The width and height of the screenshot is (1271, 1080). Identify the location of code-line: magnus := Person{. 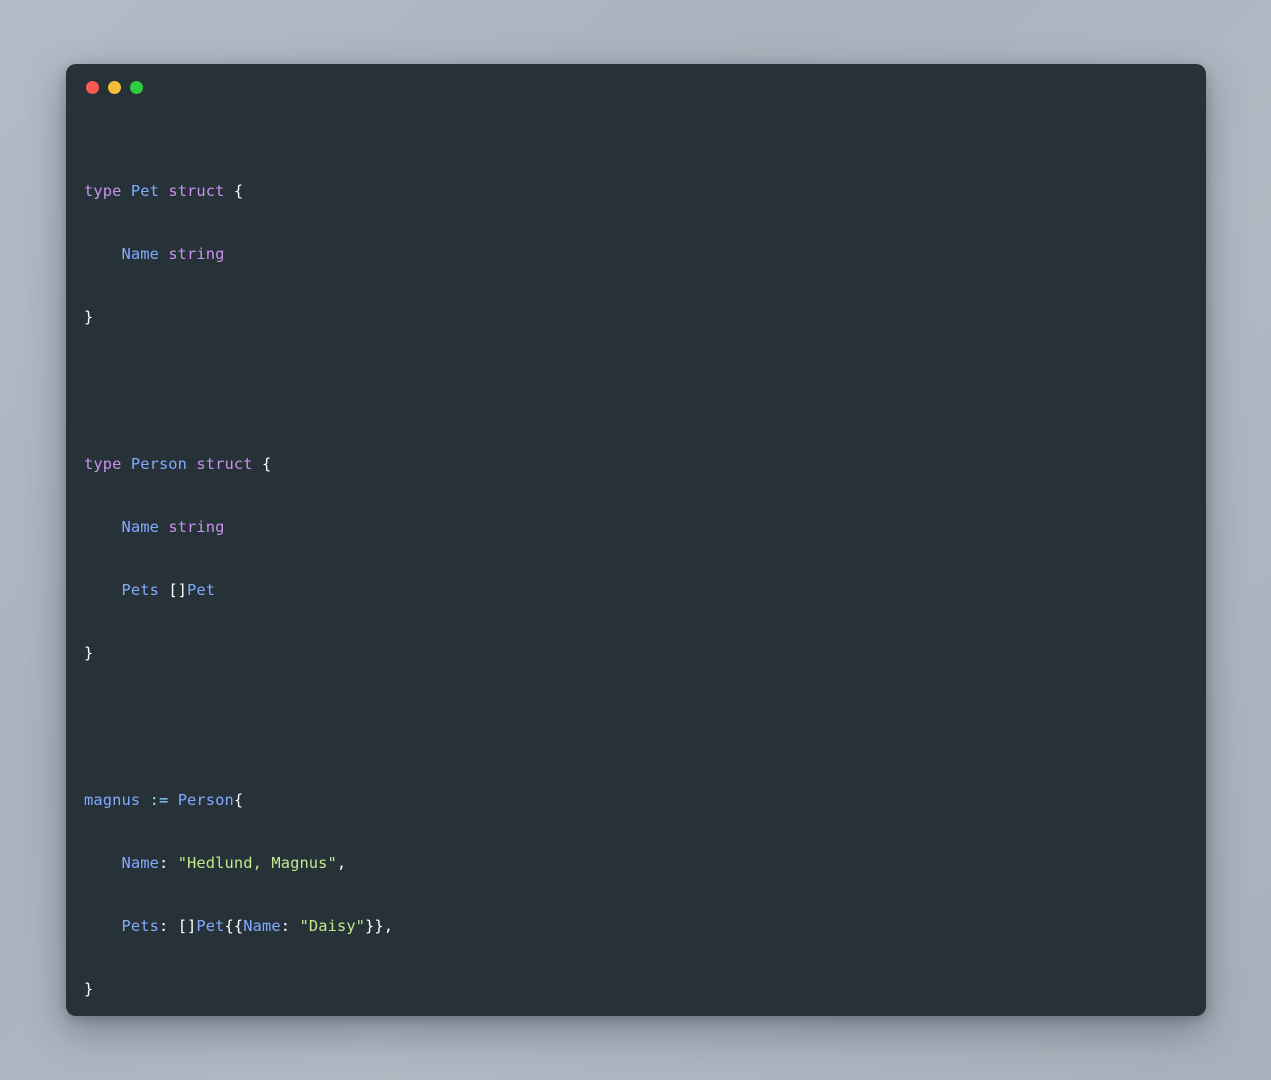
(164, 800).